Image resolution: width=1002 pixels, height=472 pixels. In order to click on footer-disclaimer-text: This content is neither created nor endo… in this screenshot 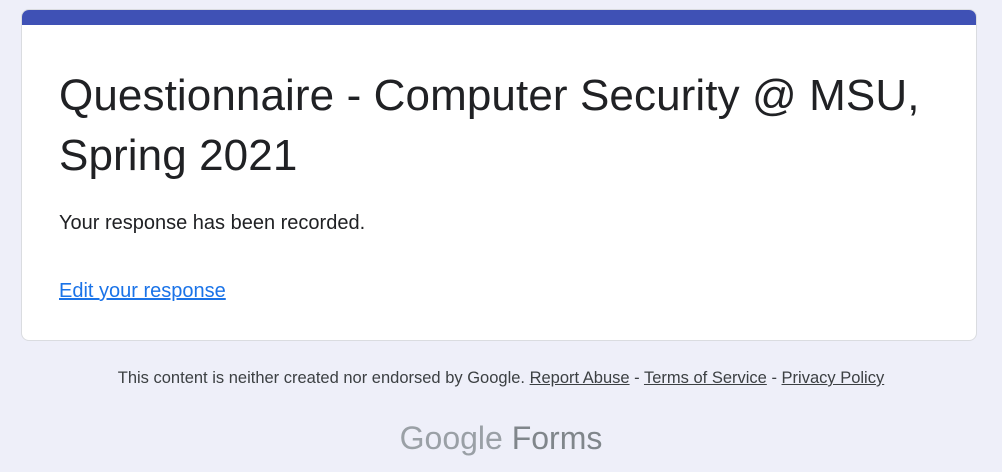, I will do `click(321, 378)`.